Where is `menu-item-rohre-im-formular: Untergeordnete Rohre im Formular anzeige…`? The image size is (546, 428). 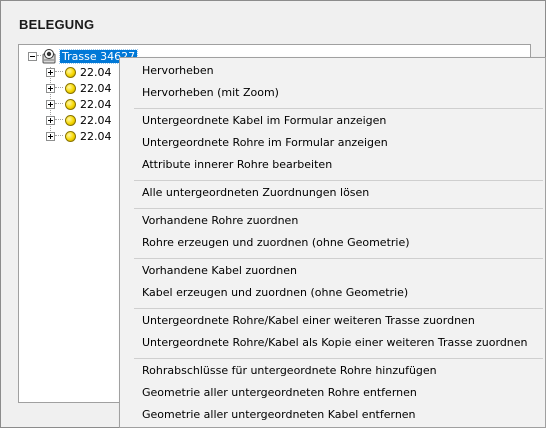
menu-item-rohre-im-formular: Untergeordnete Rohre im Formular anzeige… is located at coordinates (265, 143).